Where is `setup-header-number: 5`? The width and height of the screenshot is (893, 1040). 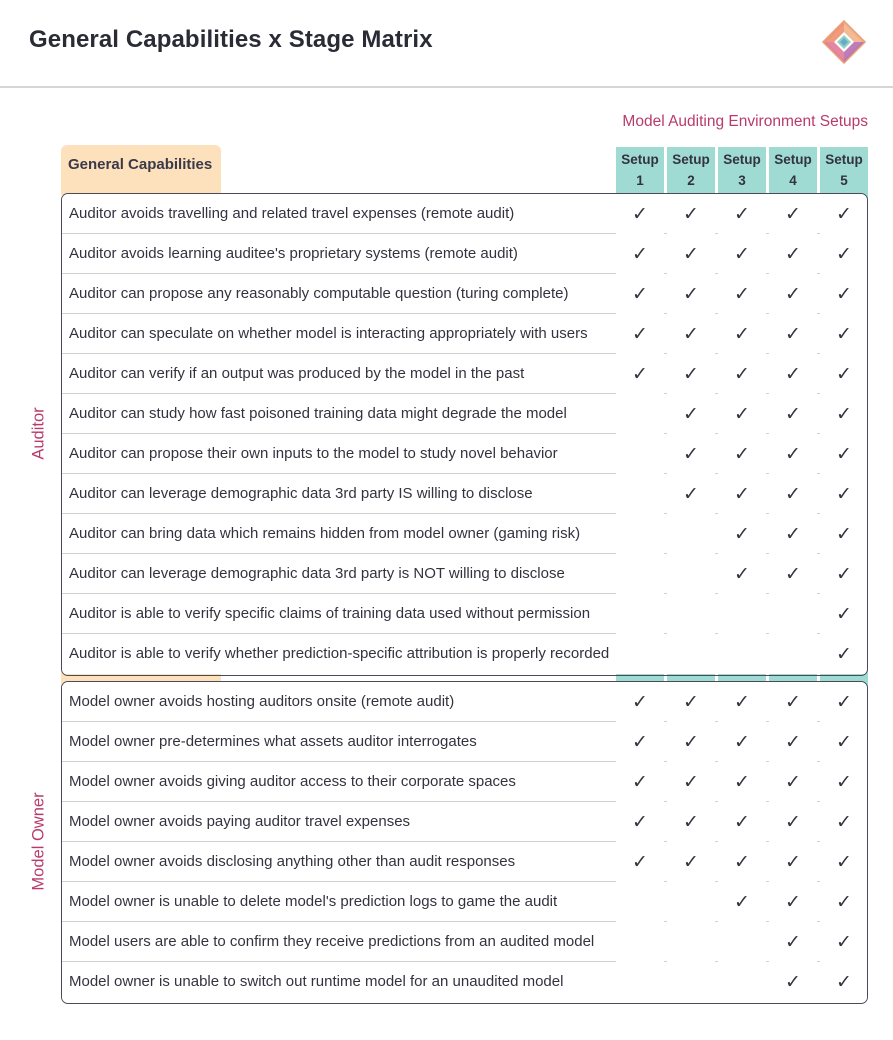 setup-header-number: 5 is located at coordinates (844, 180).